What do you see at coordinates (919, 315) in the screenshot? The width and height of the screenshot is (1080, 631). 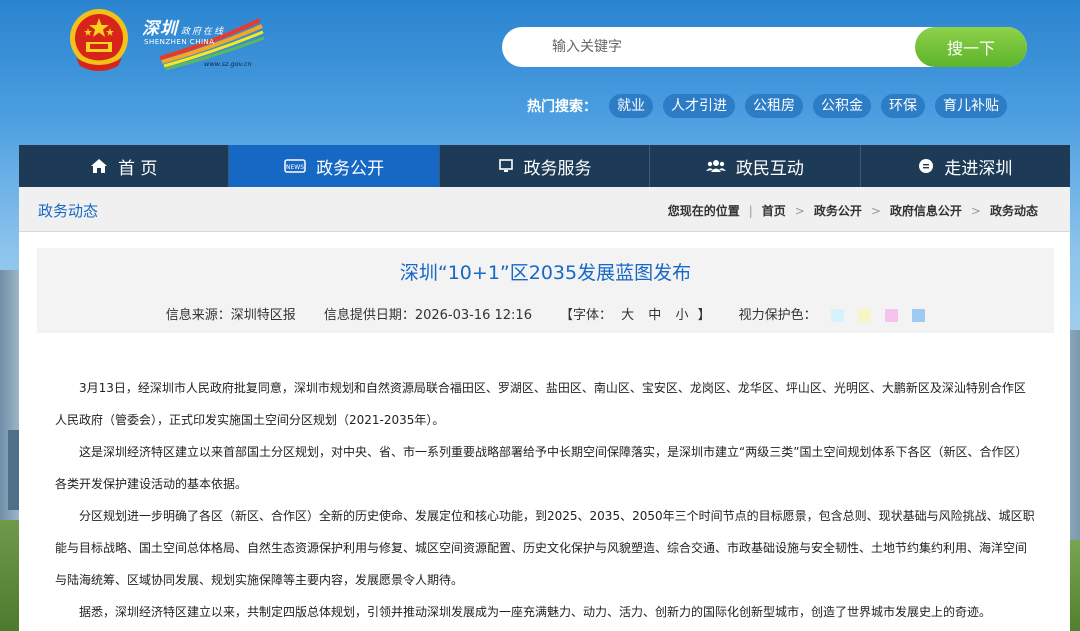 I see `color-swatch-blue` at bounding box center [919, 315].